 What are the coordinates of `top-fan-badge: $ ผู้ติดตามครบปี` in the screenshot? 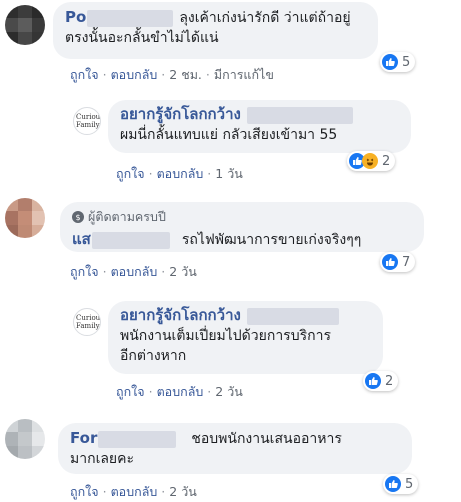 It's located at (242, 217).